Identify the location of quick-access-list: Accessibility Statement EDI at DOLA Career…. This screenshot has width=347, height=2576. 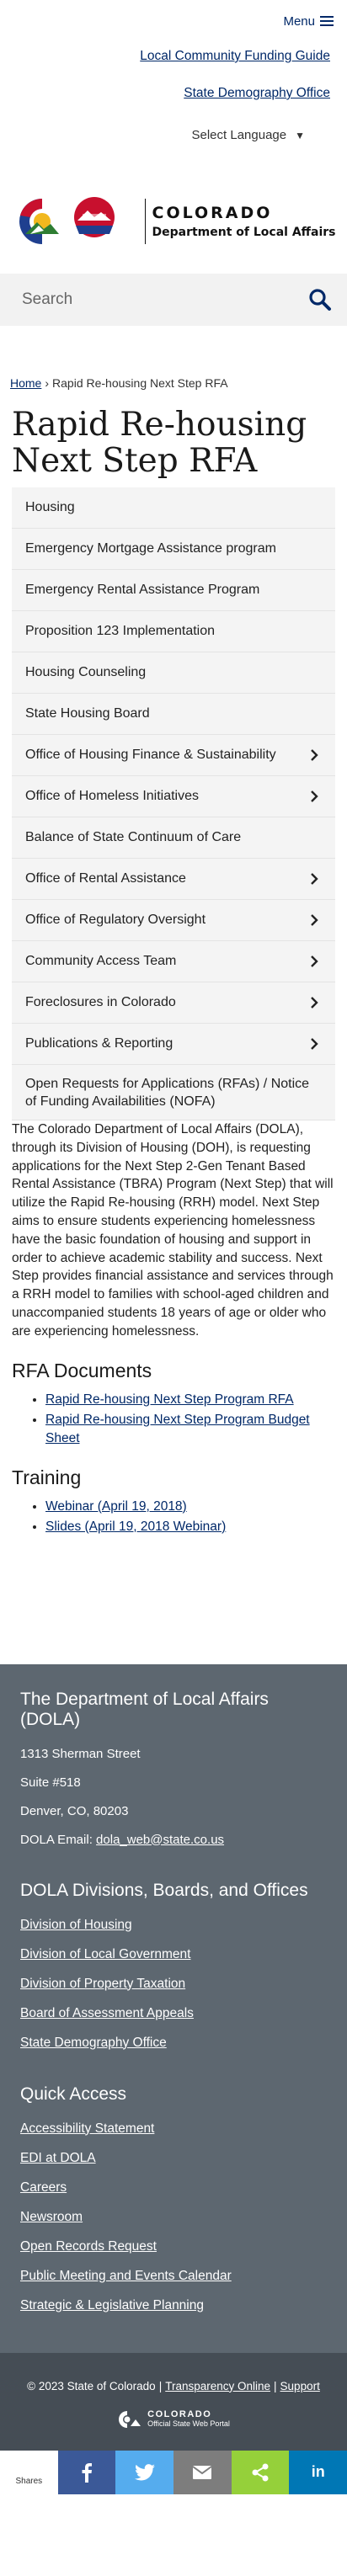
(173, 2217).